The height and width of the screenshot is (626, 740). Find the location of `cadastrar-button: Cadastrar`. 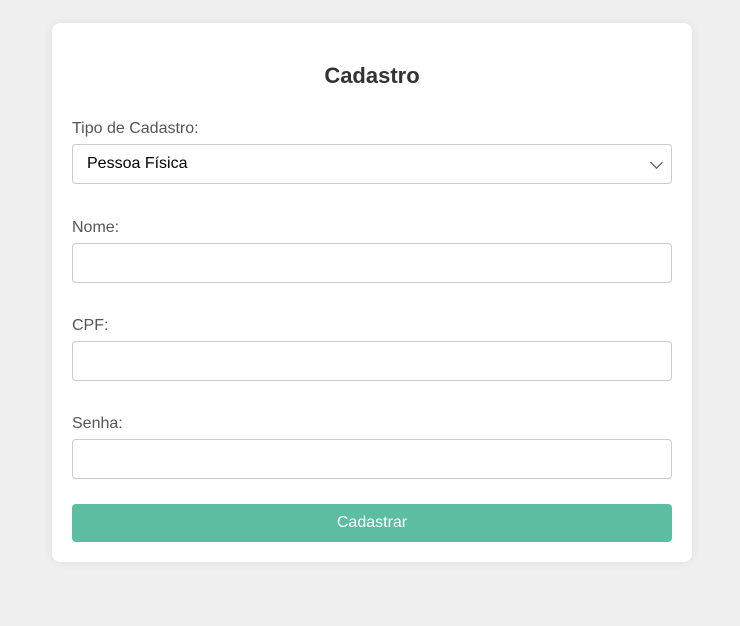

cadastrar-button: Cadastrar is located at coordinates (372, 523).